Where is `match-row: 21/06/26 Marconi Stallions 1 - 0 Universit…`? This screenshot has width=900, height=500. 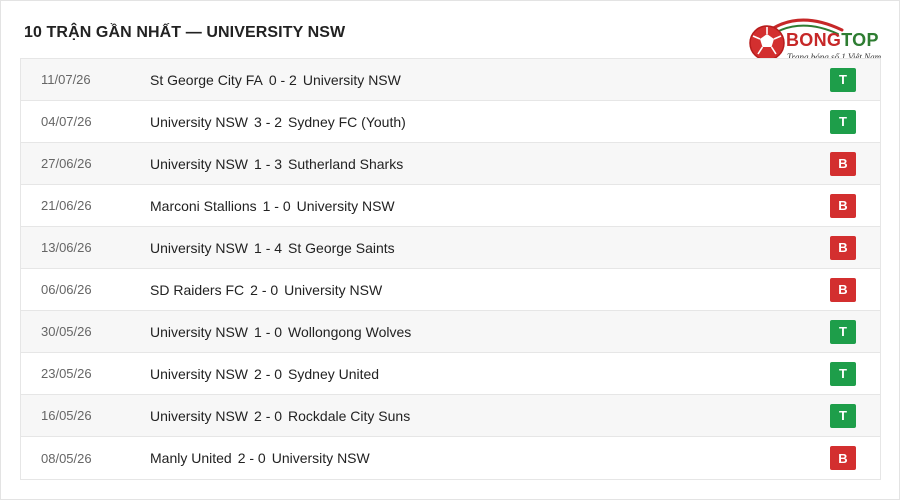
match-row: 21/06/26 Marconi Stallions 1 - 0 Universit… is located at coordinates (450, 206).